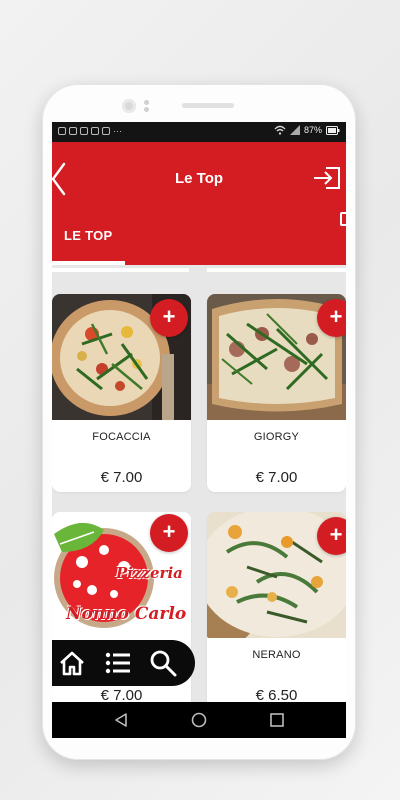  I want to click on wifi-icon, so click(280, 130).